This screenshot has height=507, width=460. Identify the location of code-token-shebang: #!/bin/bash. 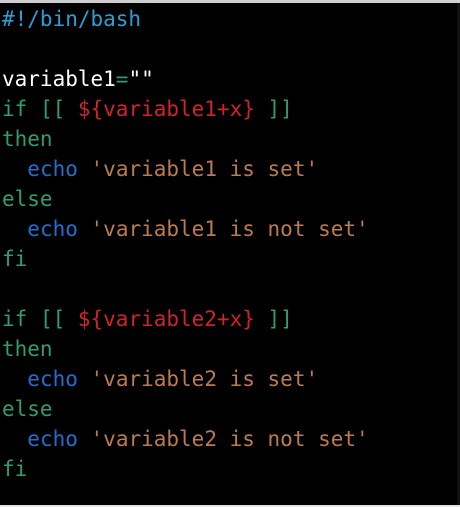
(72, 19).